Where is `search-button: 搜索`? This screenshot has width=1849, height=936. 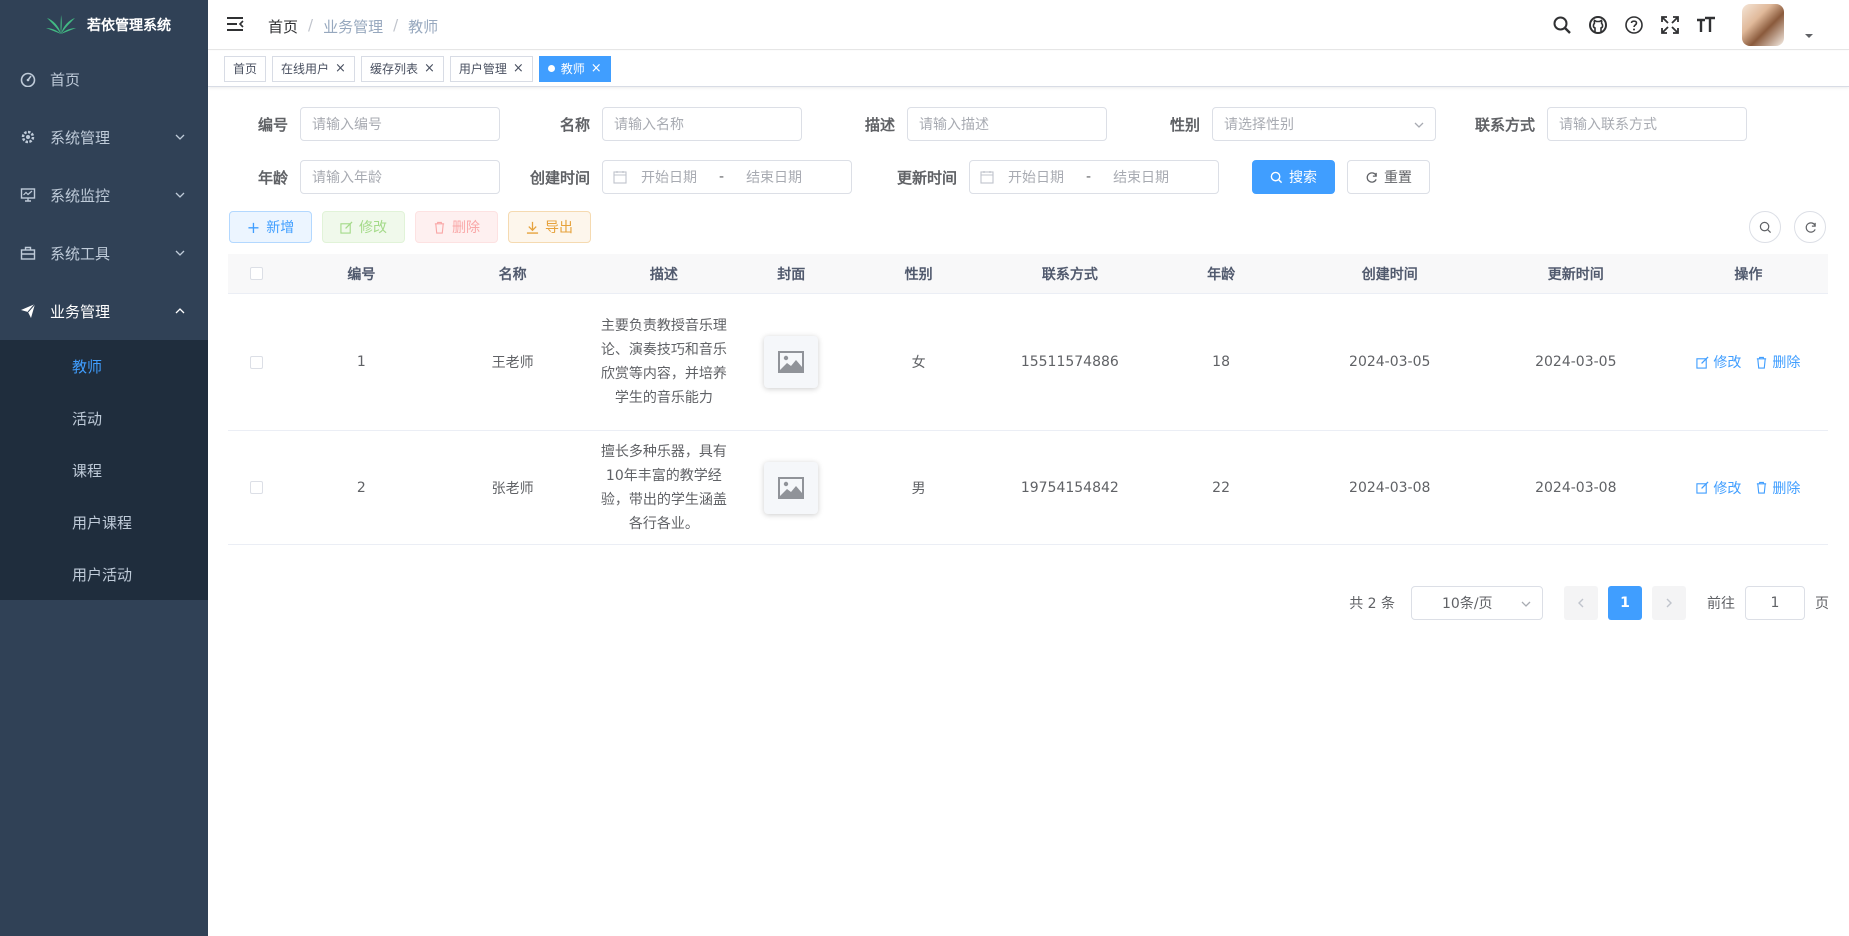 search-button: 搜索 is located at coordinates (1293, 177).